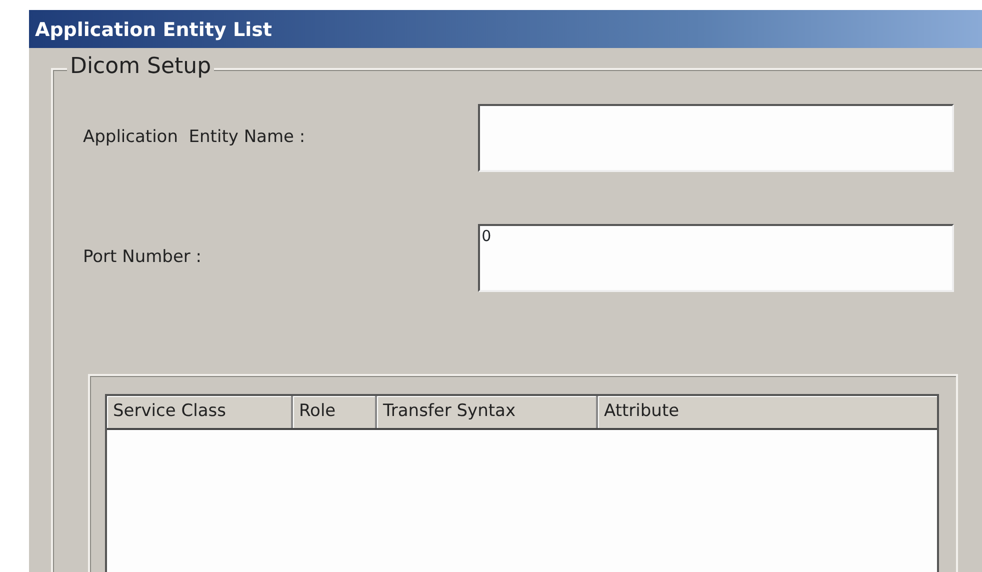  What do you see at coordinates (716, 258) in the screenshot?
I see `input-field: 0` at bounding box center [716, 258].